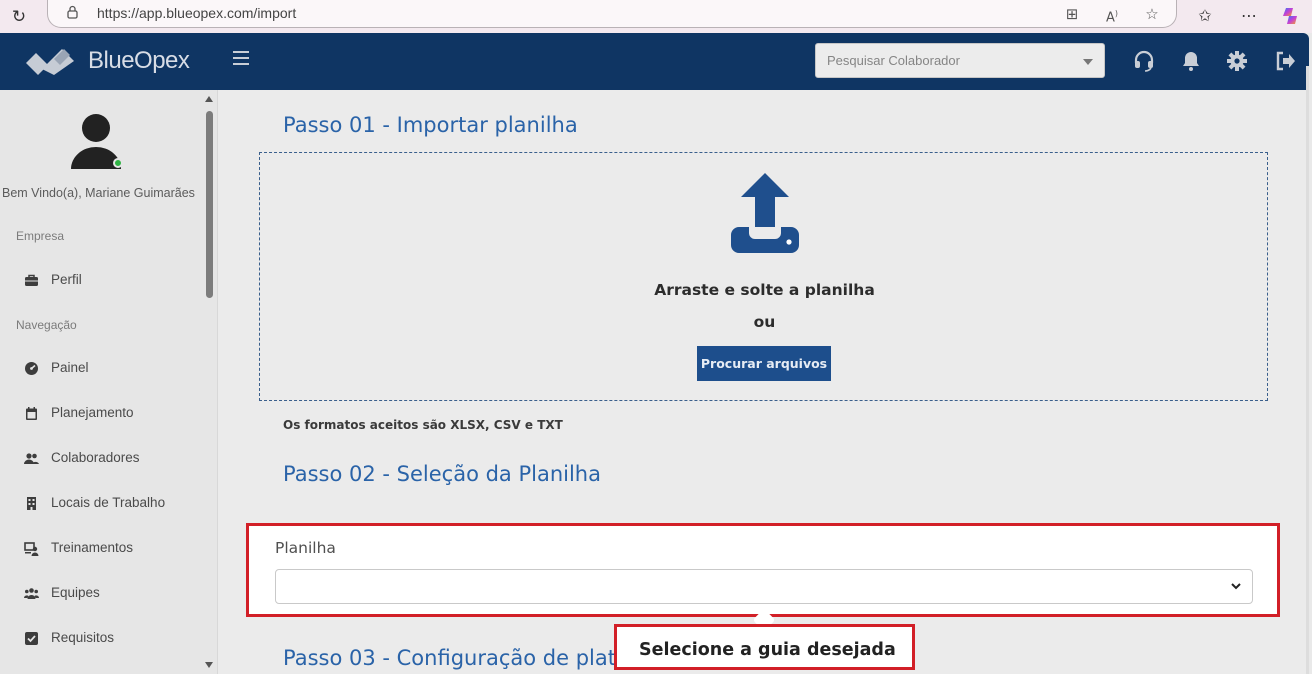  What do you see at coordinates (764, 290) in the screenshot?
I see `dropzone-text: Arraste e solte a planilha` at bounding box center [764, 290].